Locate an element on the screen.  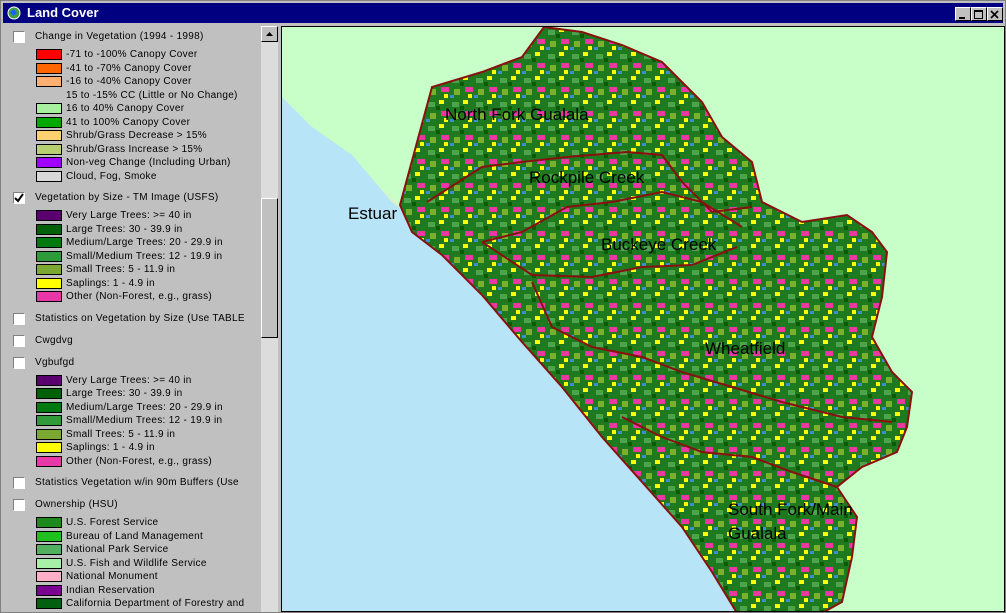
checkmark-icon is located at coordinates (19, 198).